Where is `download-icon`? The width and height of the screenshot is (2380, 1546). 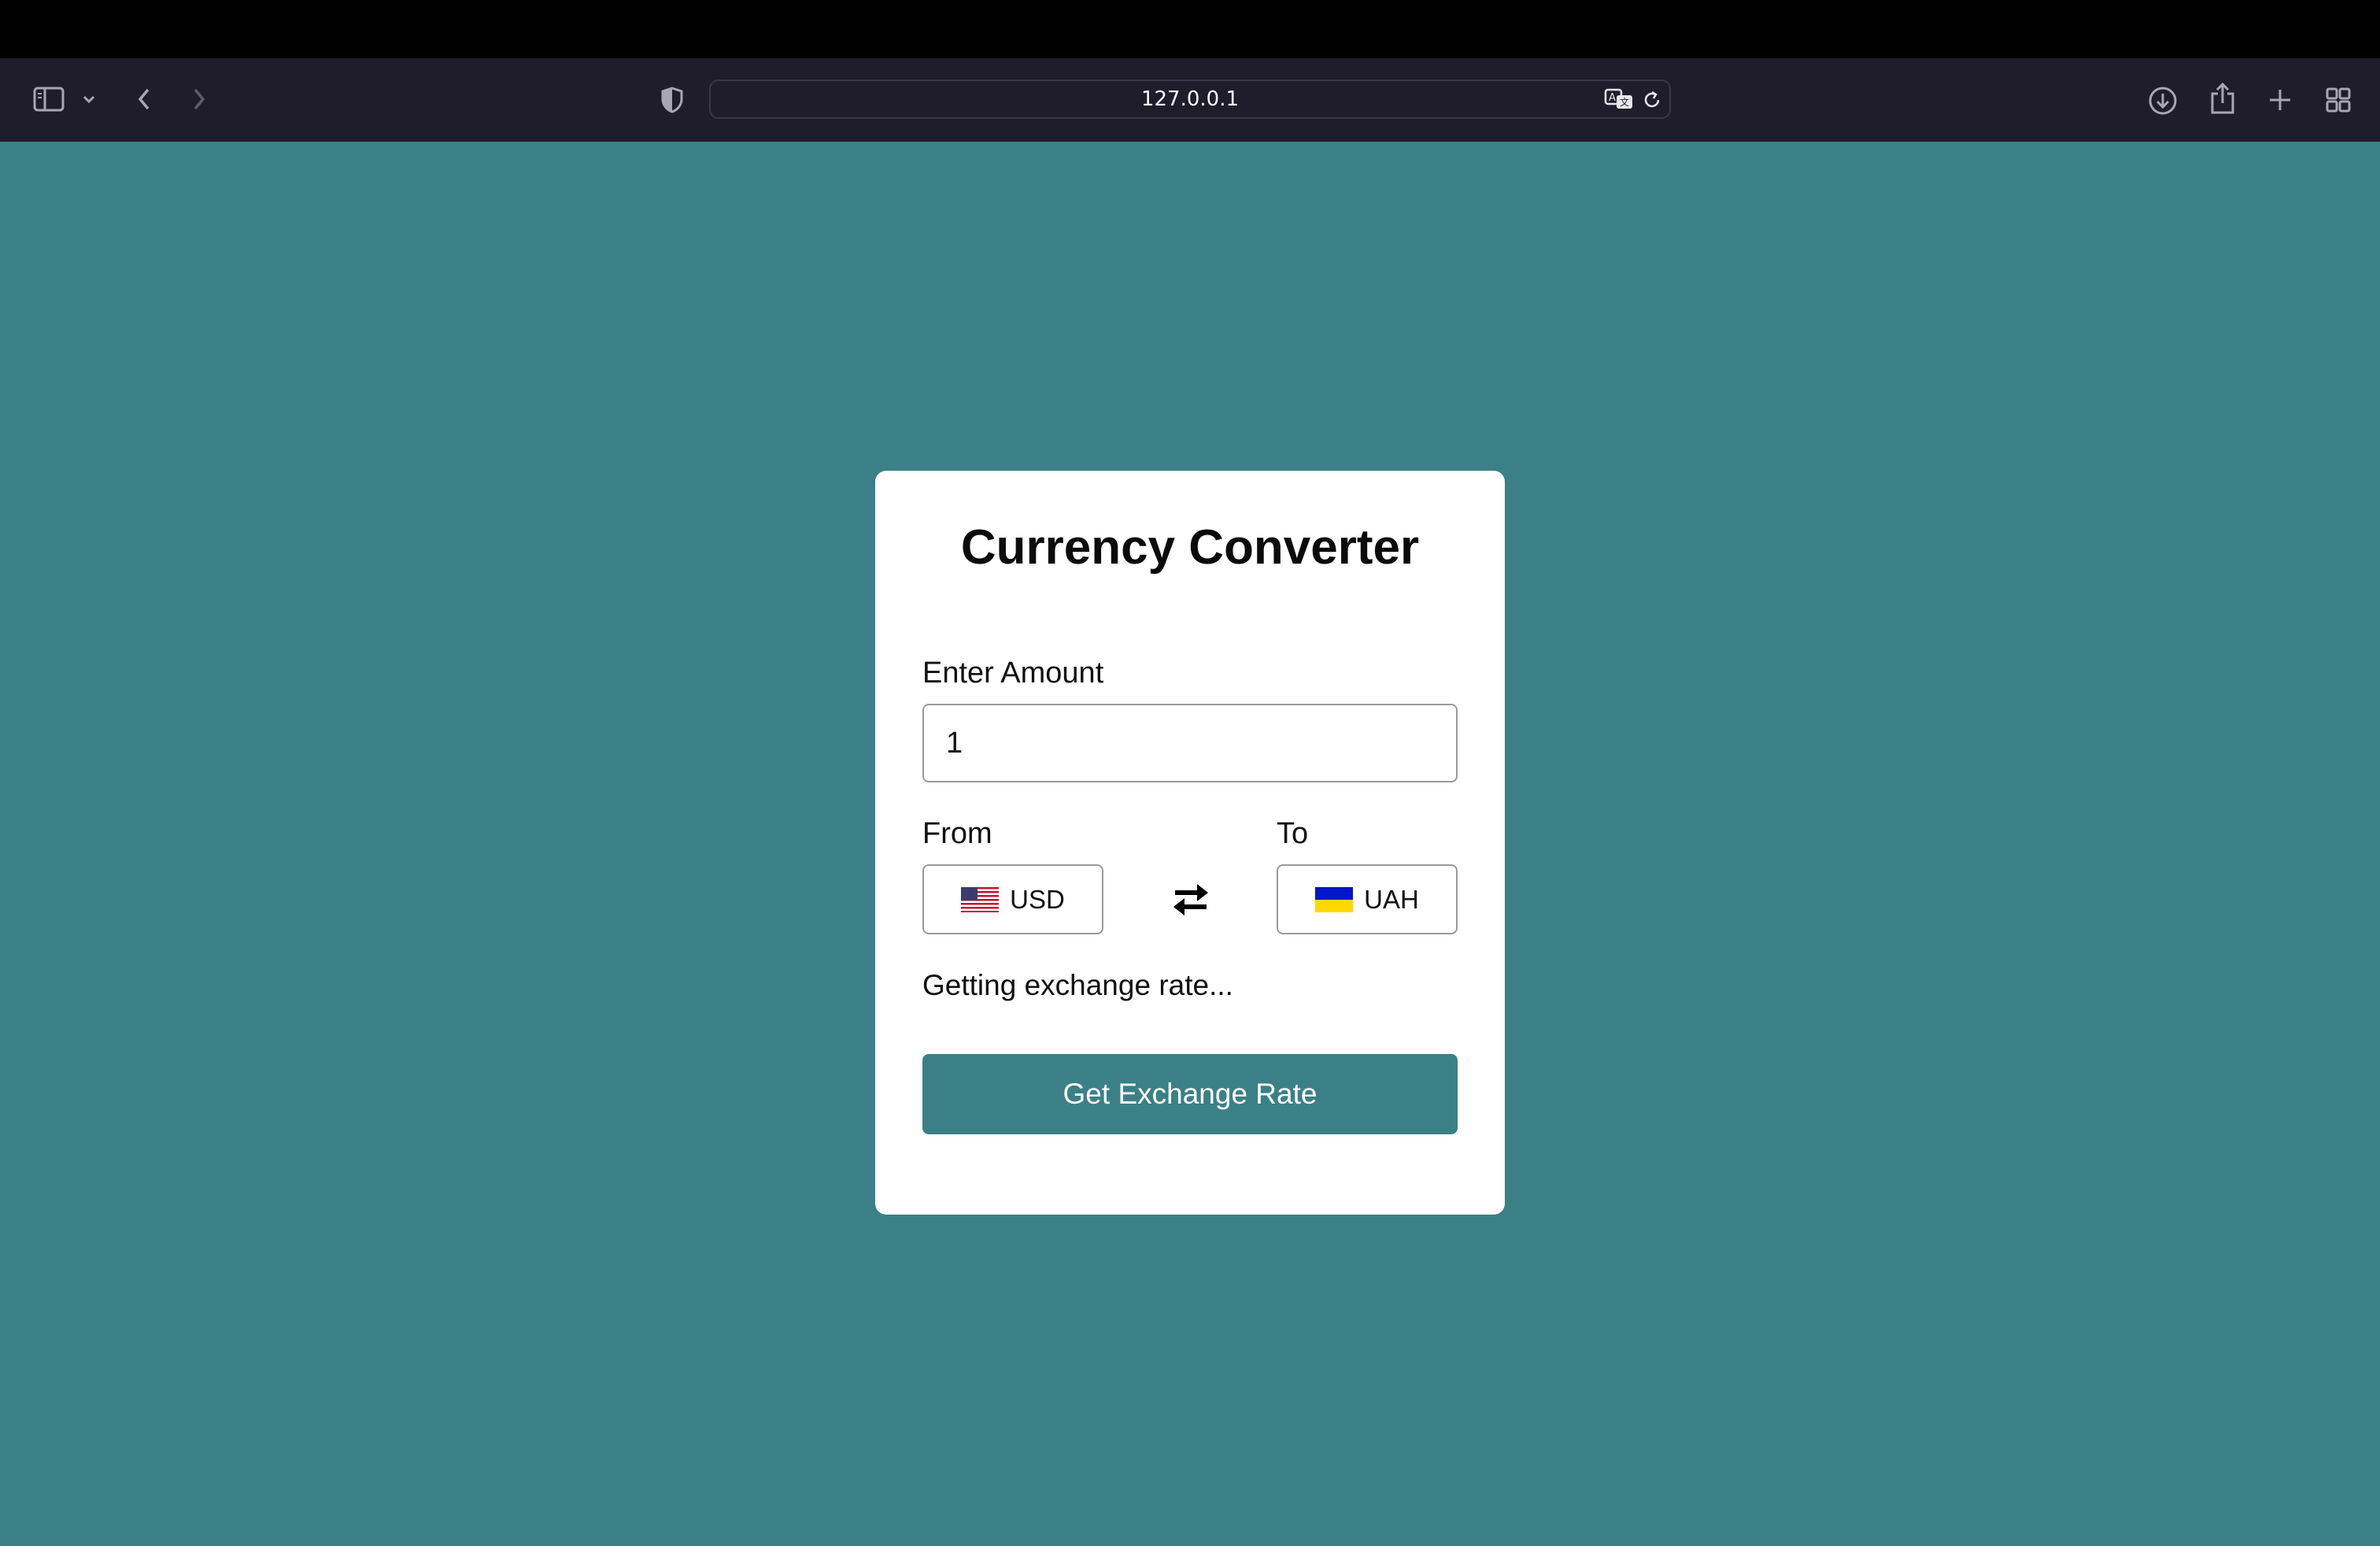 download-icon is located at coordinates (2162, 100).